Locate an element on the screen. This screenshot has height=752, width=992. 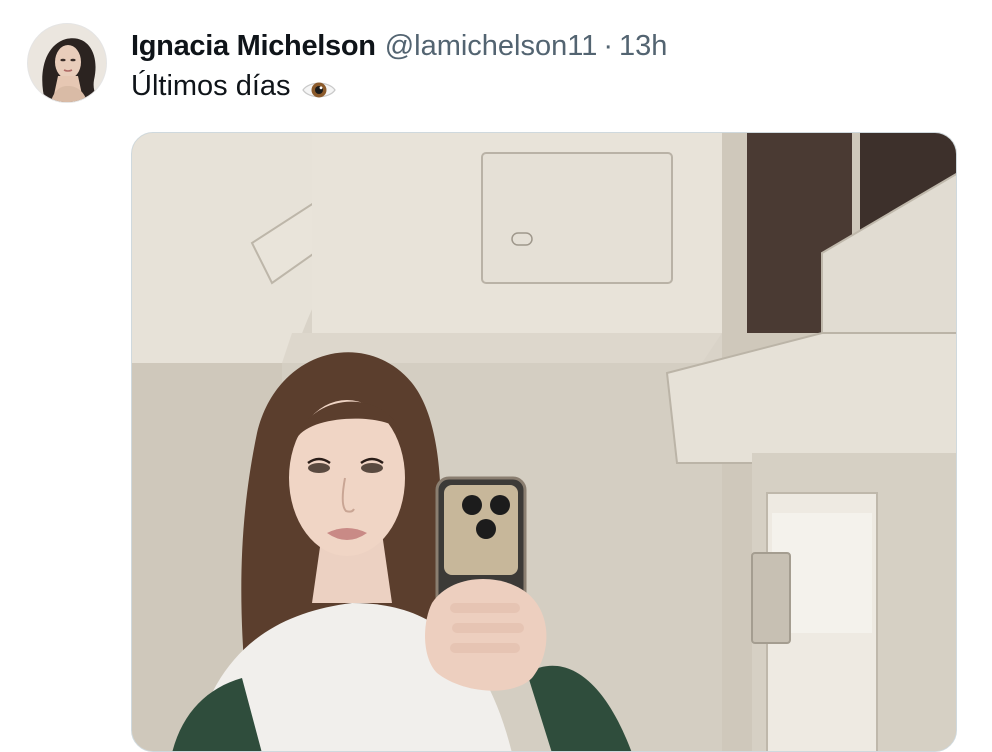
author-avatar is located at coordinates (67, 63).